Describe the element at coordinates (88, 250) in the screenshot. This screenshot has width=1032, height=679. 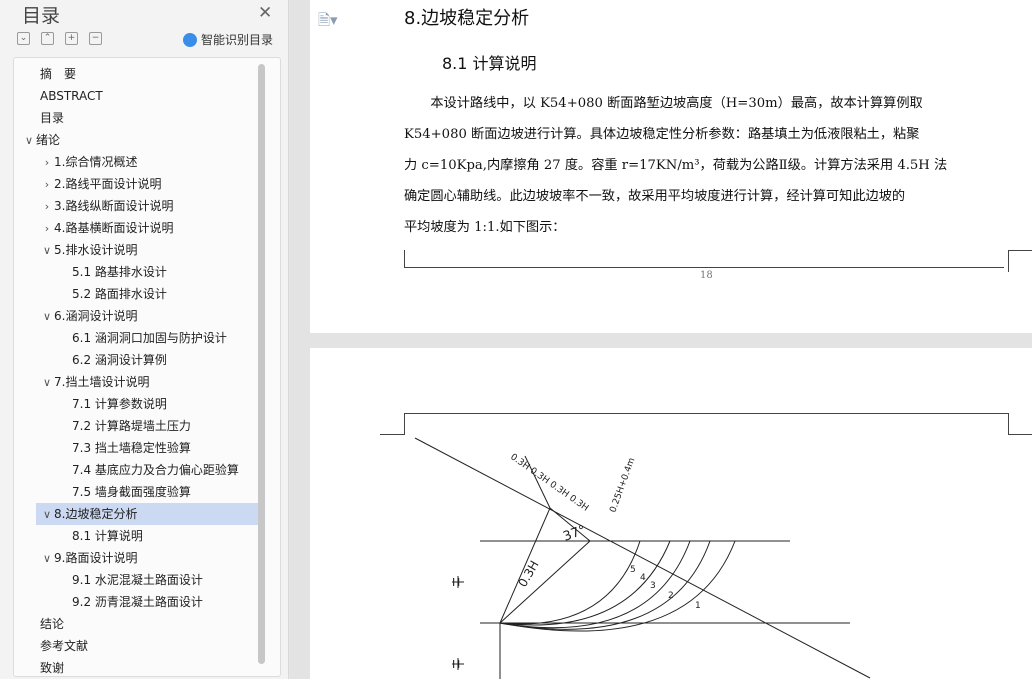
I see `toc-item: ∨ 5.排水设计说明` at that location.